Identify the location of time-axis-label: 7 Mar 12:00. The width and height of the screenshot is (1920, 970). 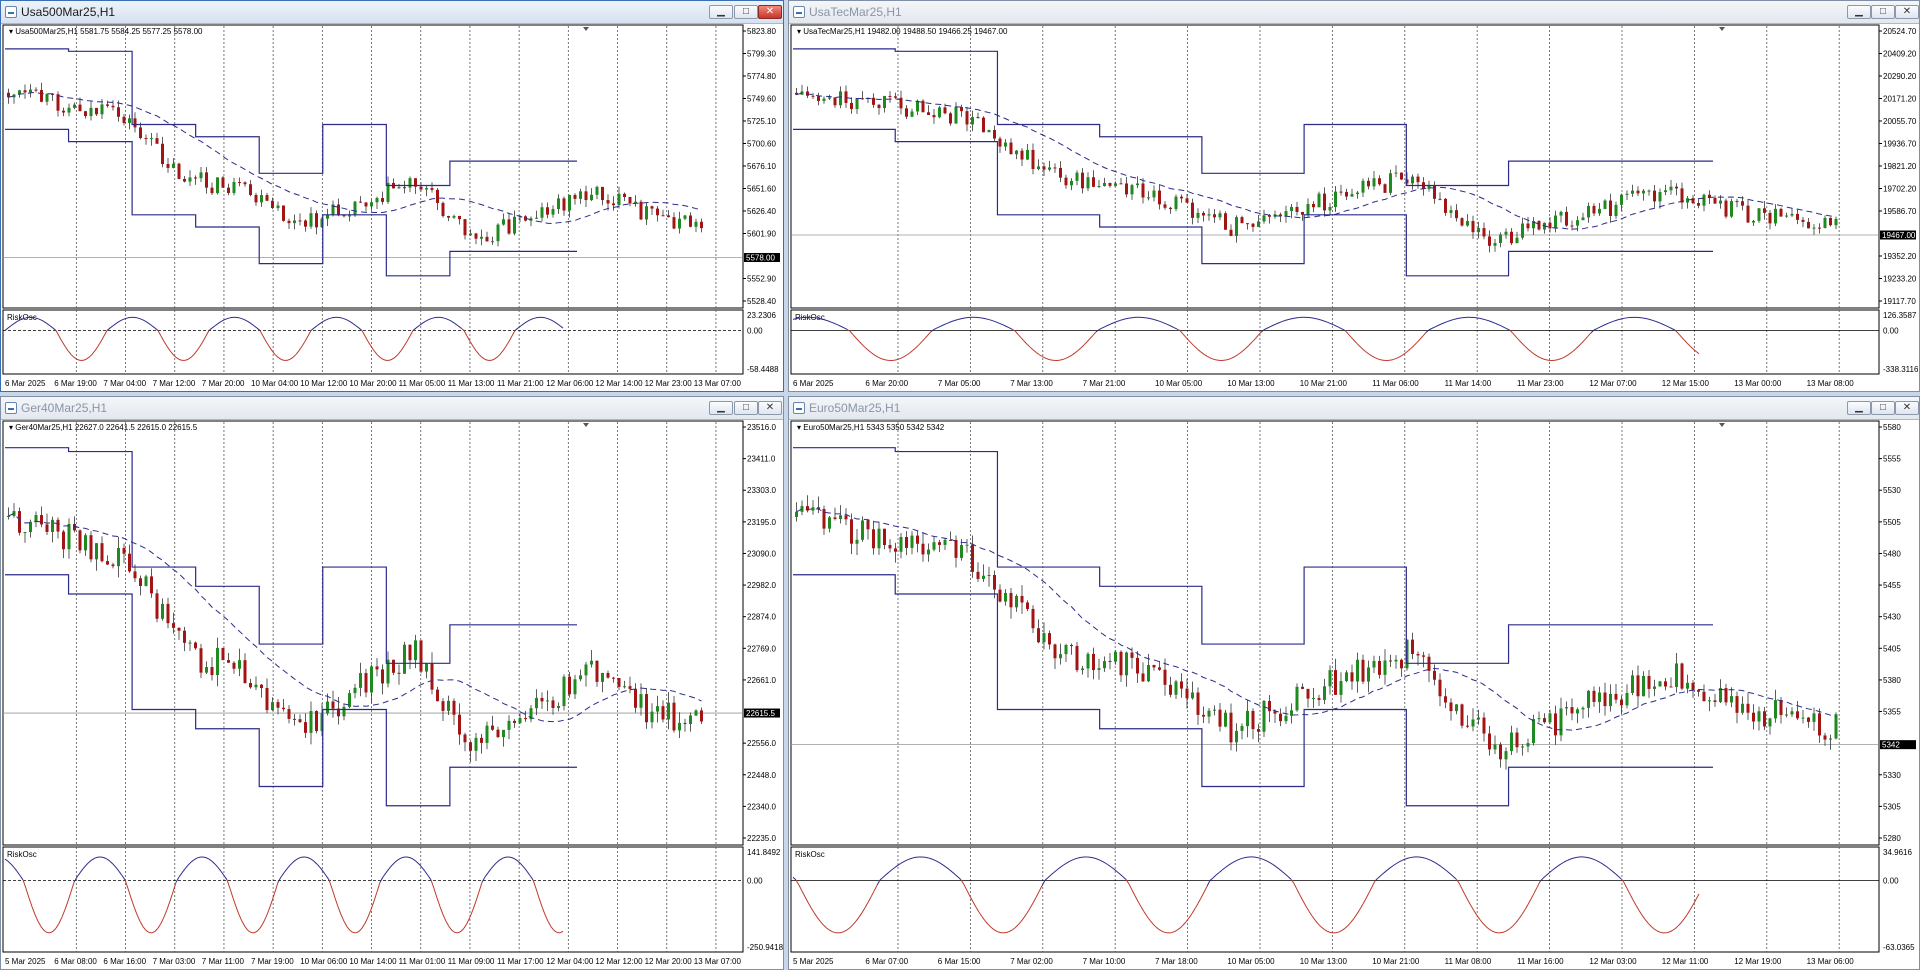
(174, 383).